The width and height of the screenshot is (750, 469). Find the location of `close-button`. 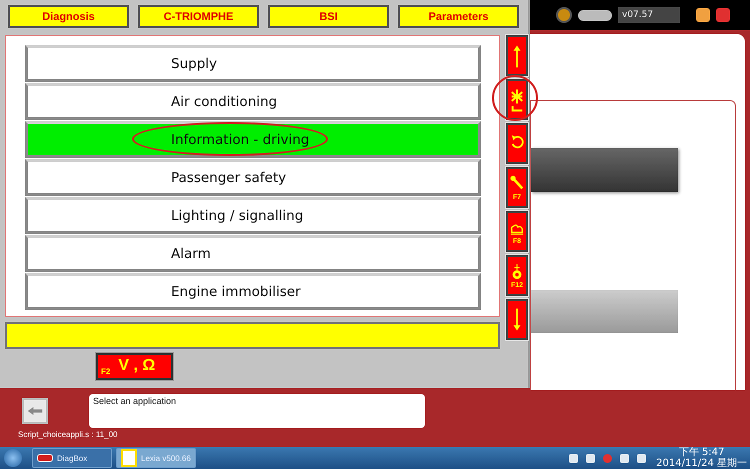

close-button is located at coordinates (723, 15).